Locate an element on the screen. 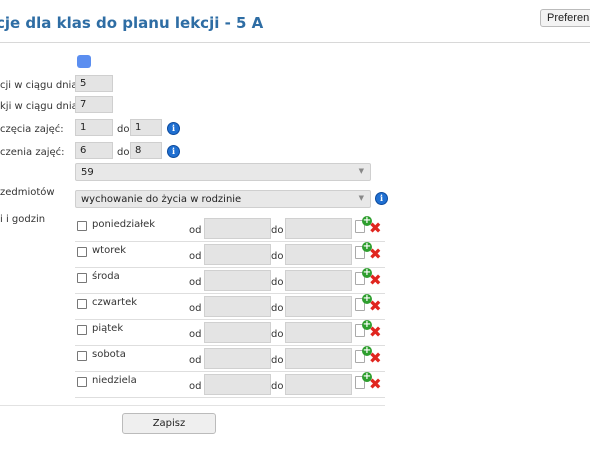 Image resolution: width=590 pixels, height=450 pixels. day-row-saturday: sobota od do + ✖ is located at coordinates (230, 359).